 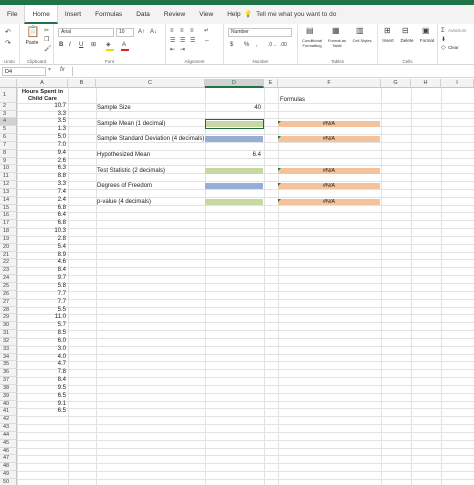 What do you see at coordinates (8, 263) in the screenshot?
I see `row-header-22: 22` at bounding box center [8, 263].